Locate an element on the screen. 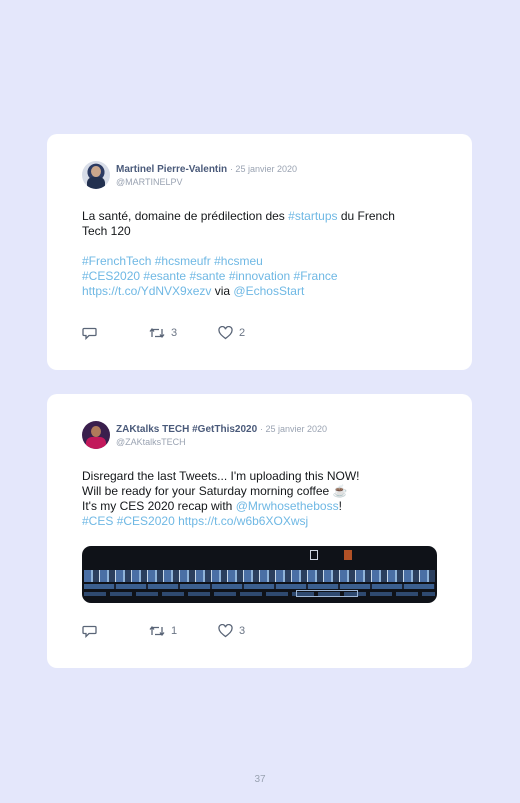 This screenshot has height=803, width=520. author-name: ZAKtalks TECH #GetThis2020 is located at coordinates (186, 429).